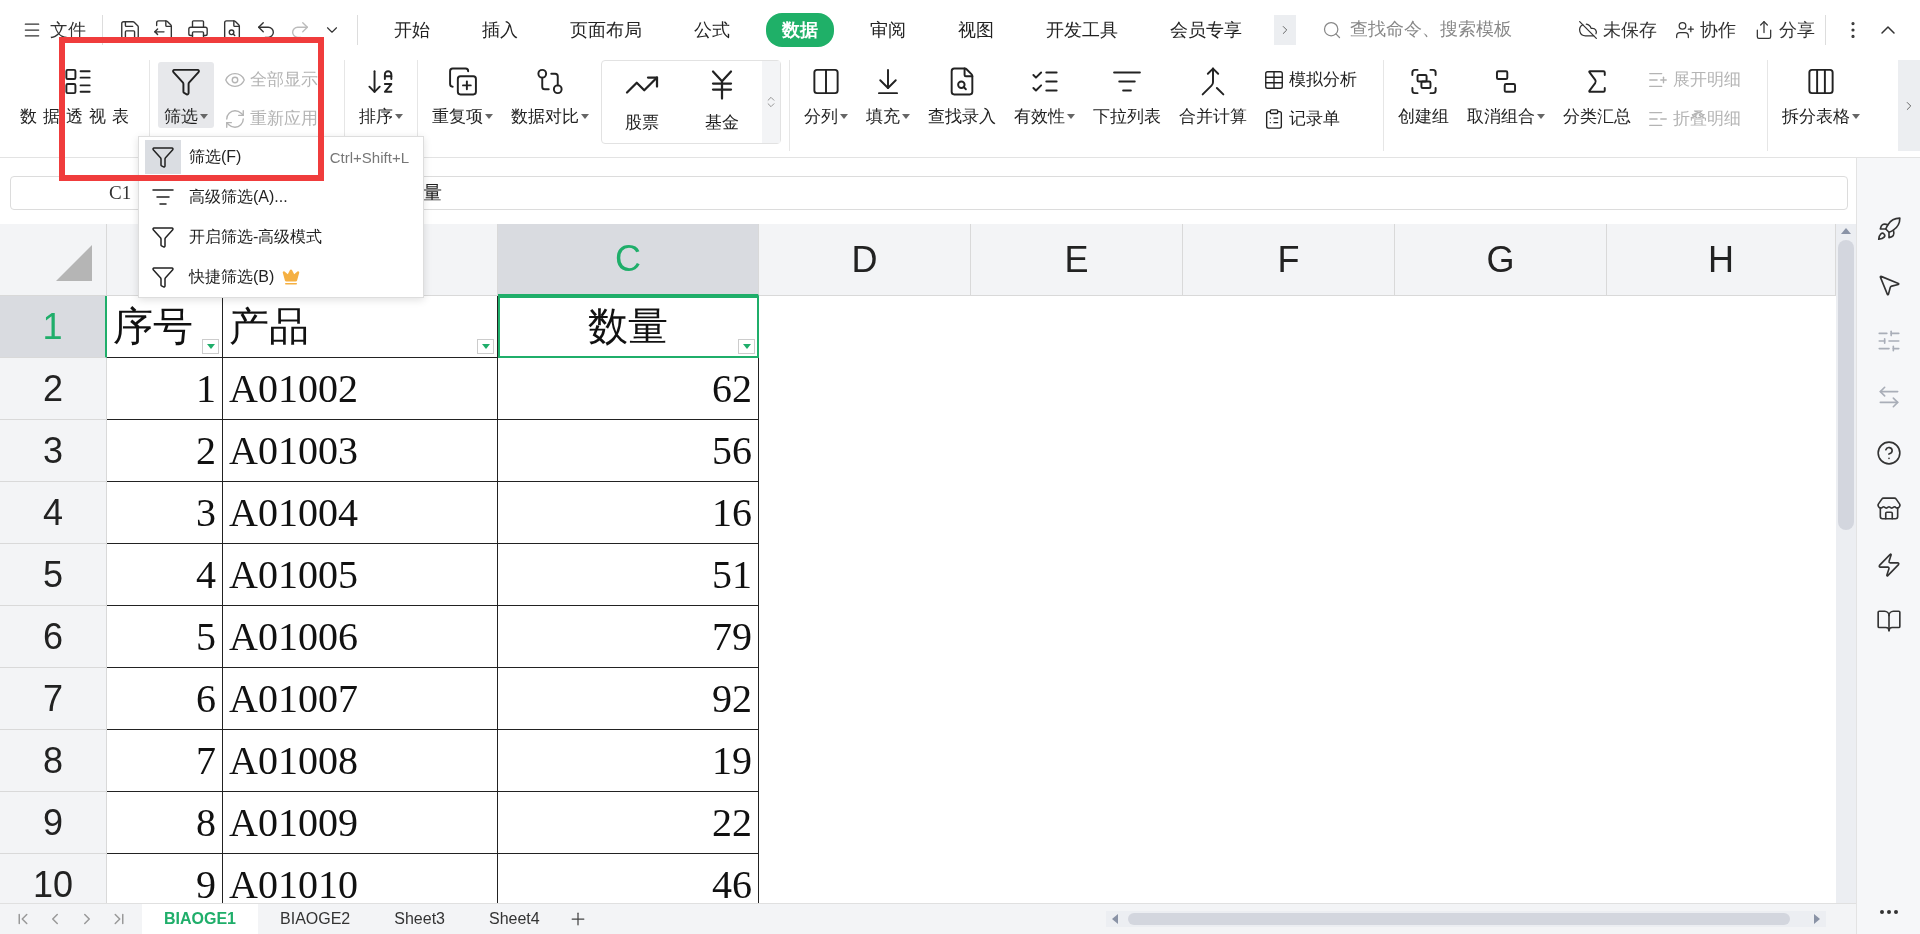 The image size is (1920, 934). I want to click on ribbon-button: 查找录入, so click(962, 95).